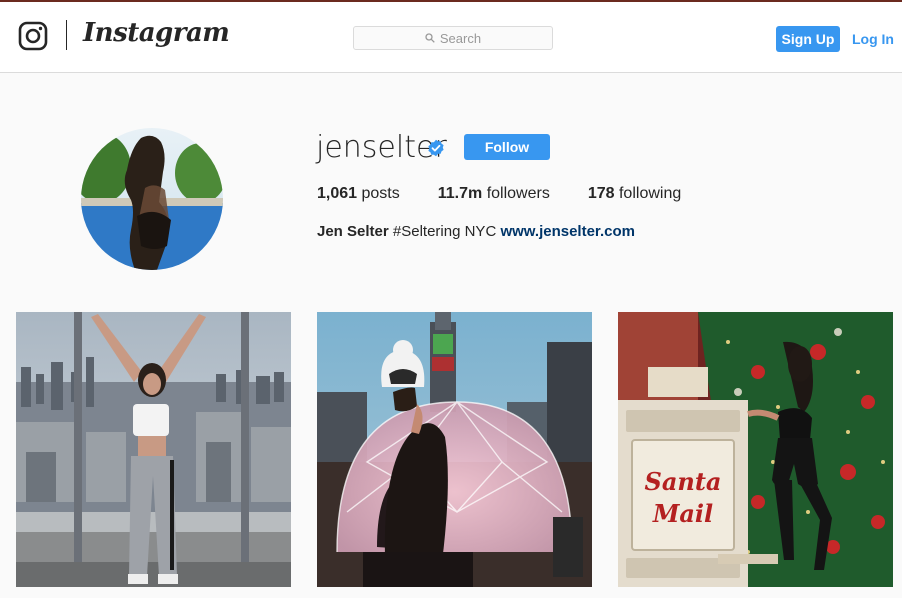 This screenshot has height=598, width=902. I want to click on following-label: following, so click(650, 193).